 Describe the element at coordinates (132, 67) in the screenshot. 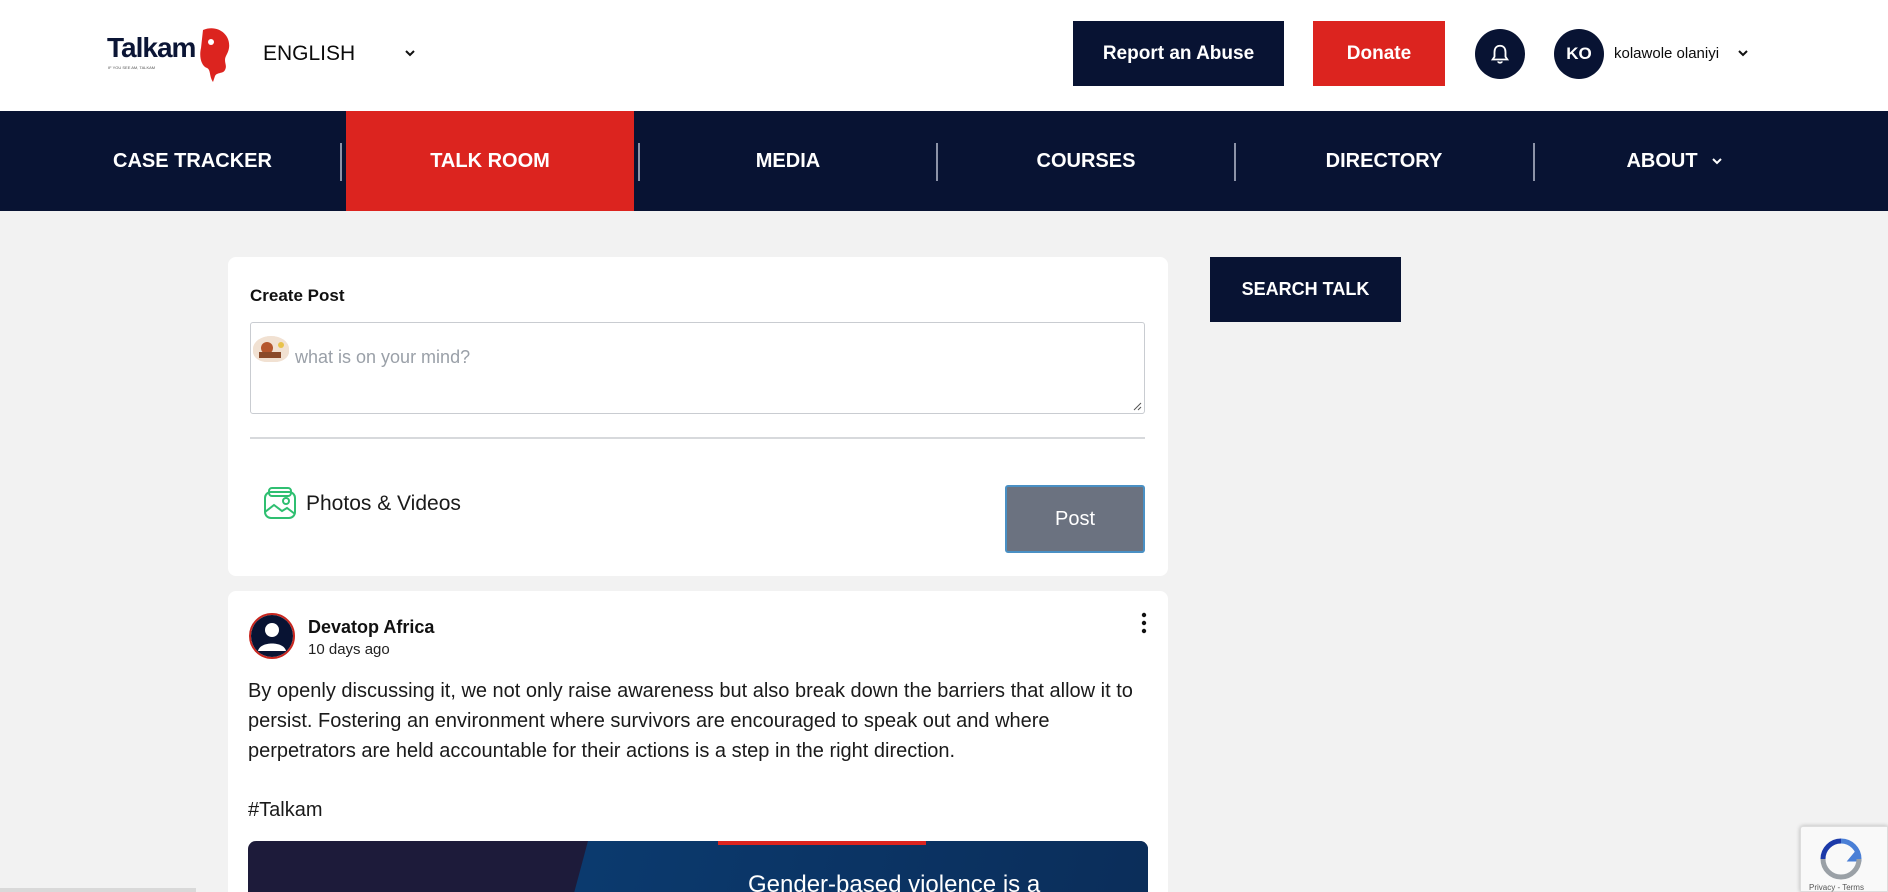

I see `logo-subtext: IF YOU SEE AM, TALKAM` at that location.